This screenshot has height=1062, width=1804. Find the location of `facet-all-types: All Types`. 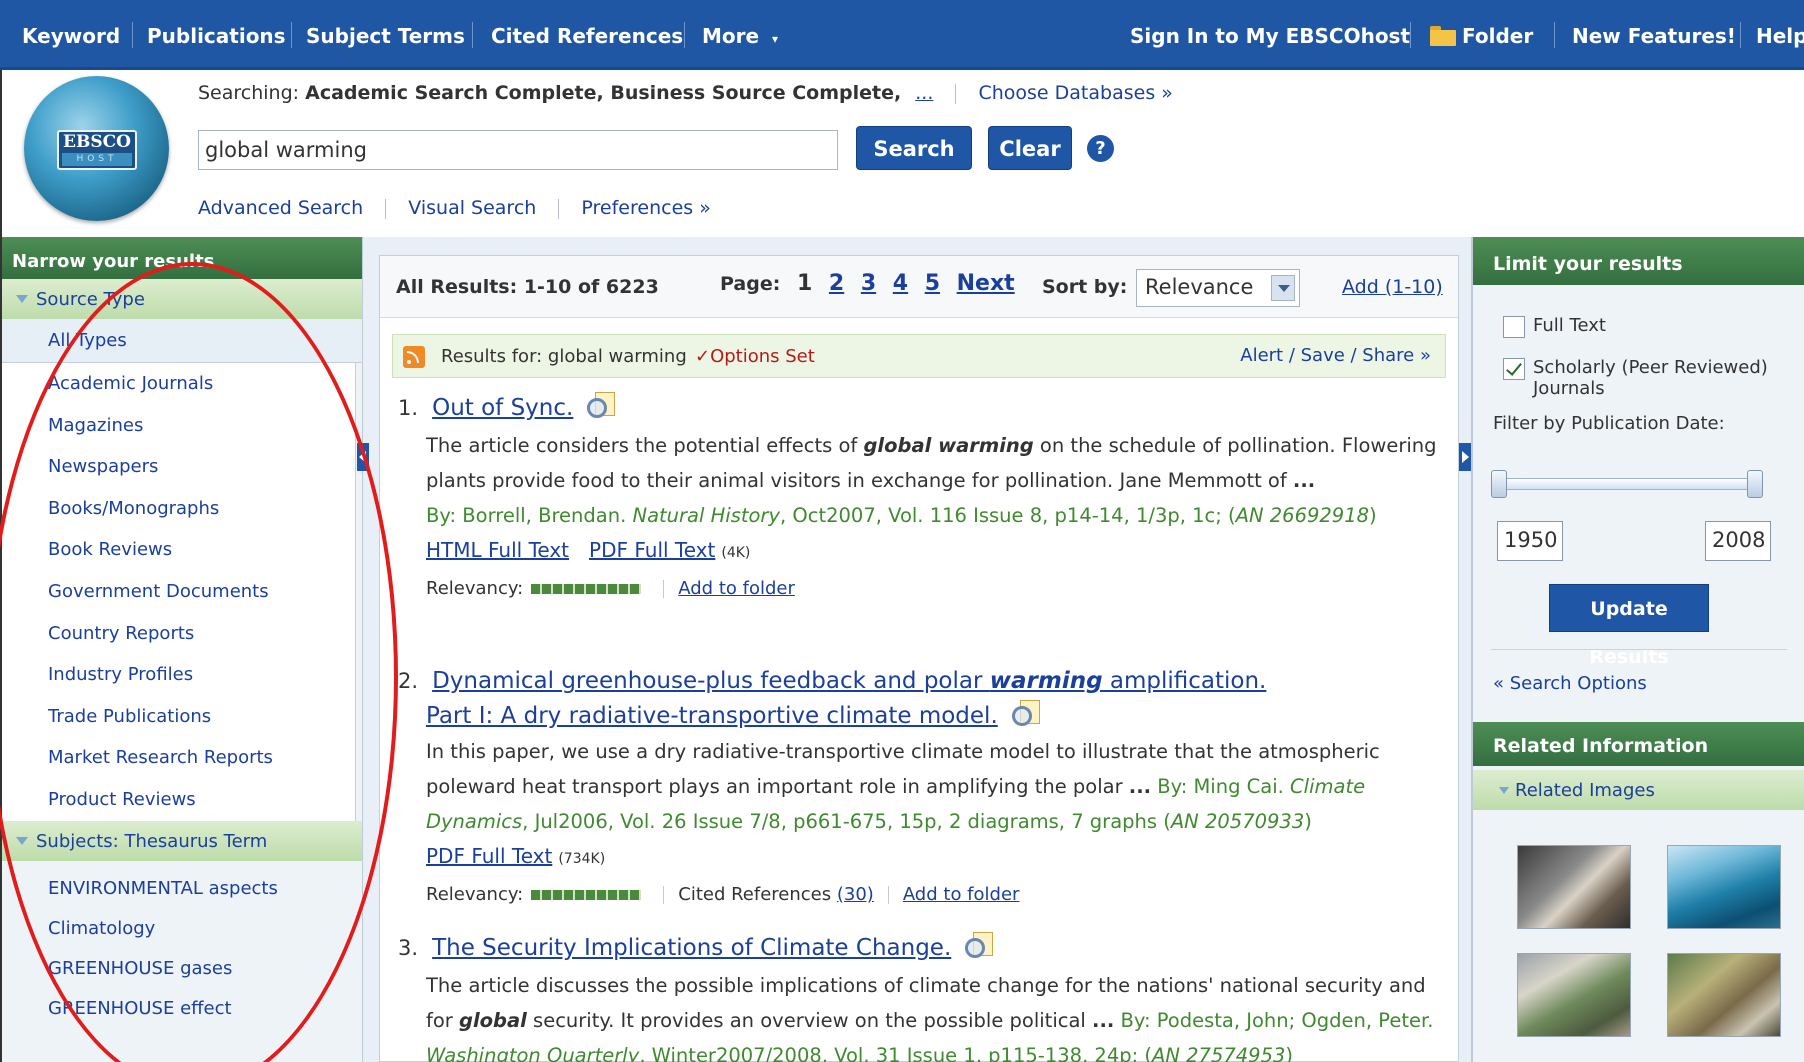

facet-all-types: All Types is located at coordinates (182, 341).